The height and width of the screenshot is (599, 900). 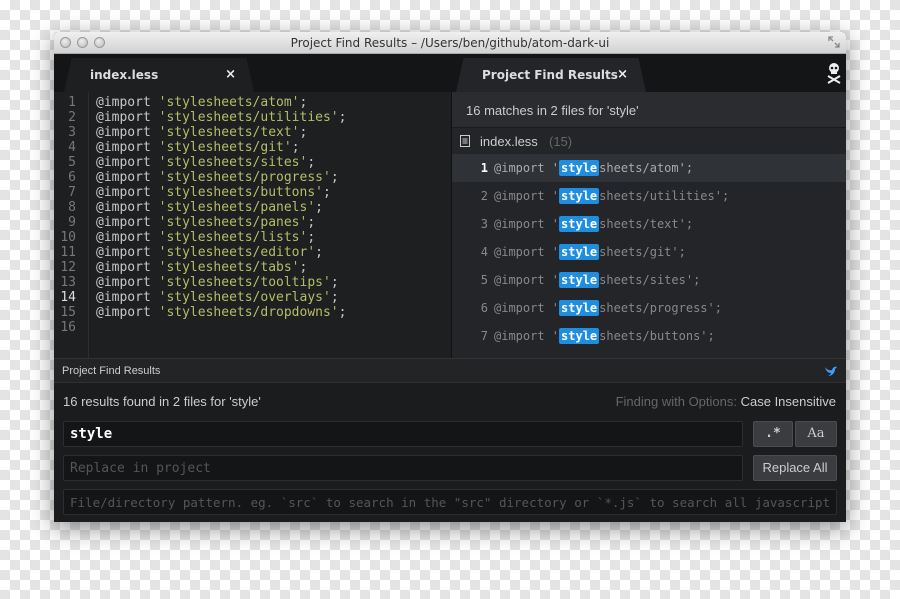 I want to click on line-number: 7, so click(x=72, y=192).